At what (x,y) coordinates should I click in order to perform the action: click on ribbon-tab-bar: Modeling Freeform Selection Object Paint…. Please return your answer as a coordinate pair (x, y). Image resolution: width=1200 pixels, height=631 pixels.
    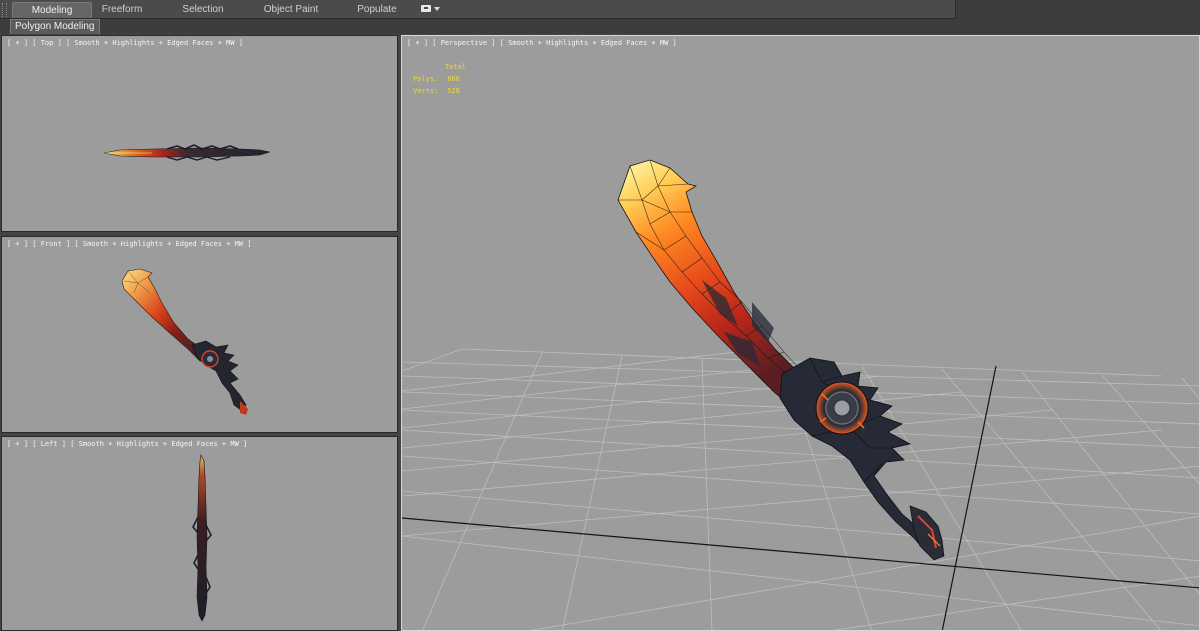
    Looking at the image, I should click on (600, 9).